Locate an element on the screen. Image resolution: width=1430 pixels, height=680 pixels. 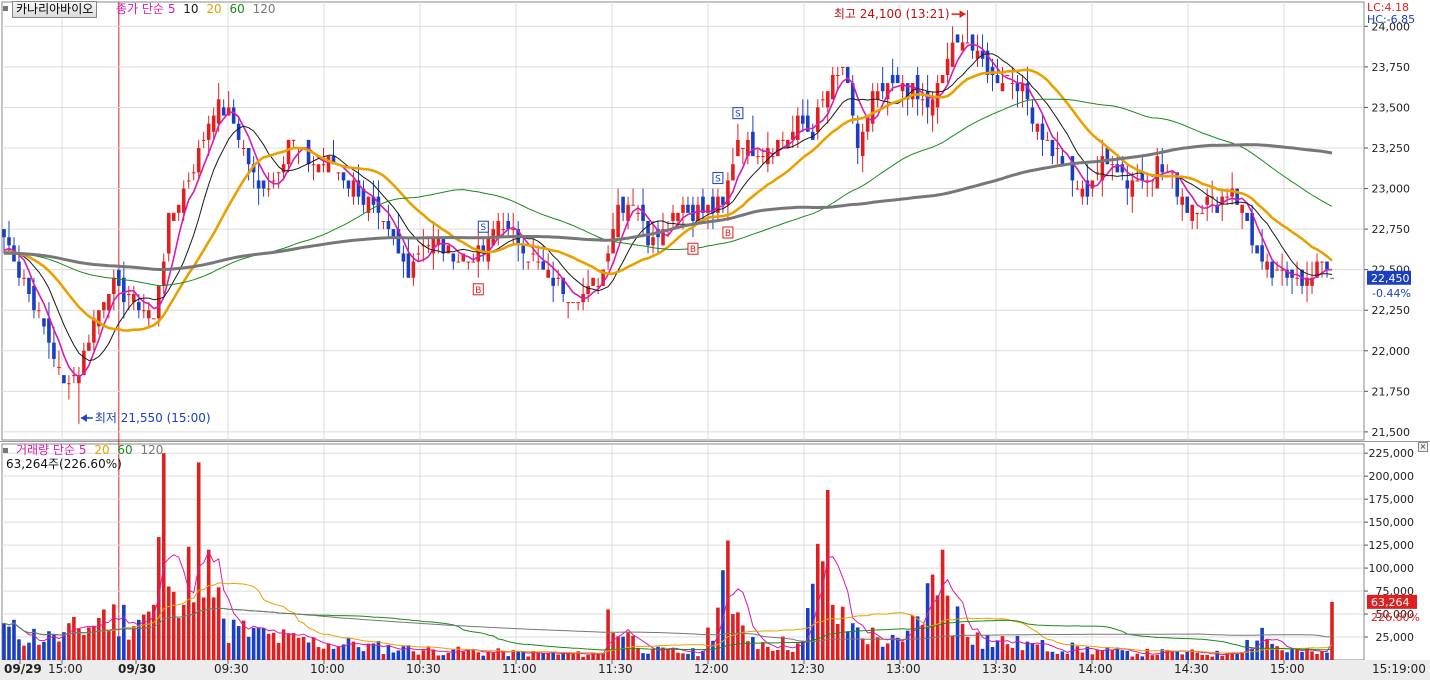
volume-tick-label: 25,000 is located at coordinates (1395, 637).